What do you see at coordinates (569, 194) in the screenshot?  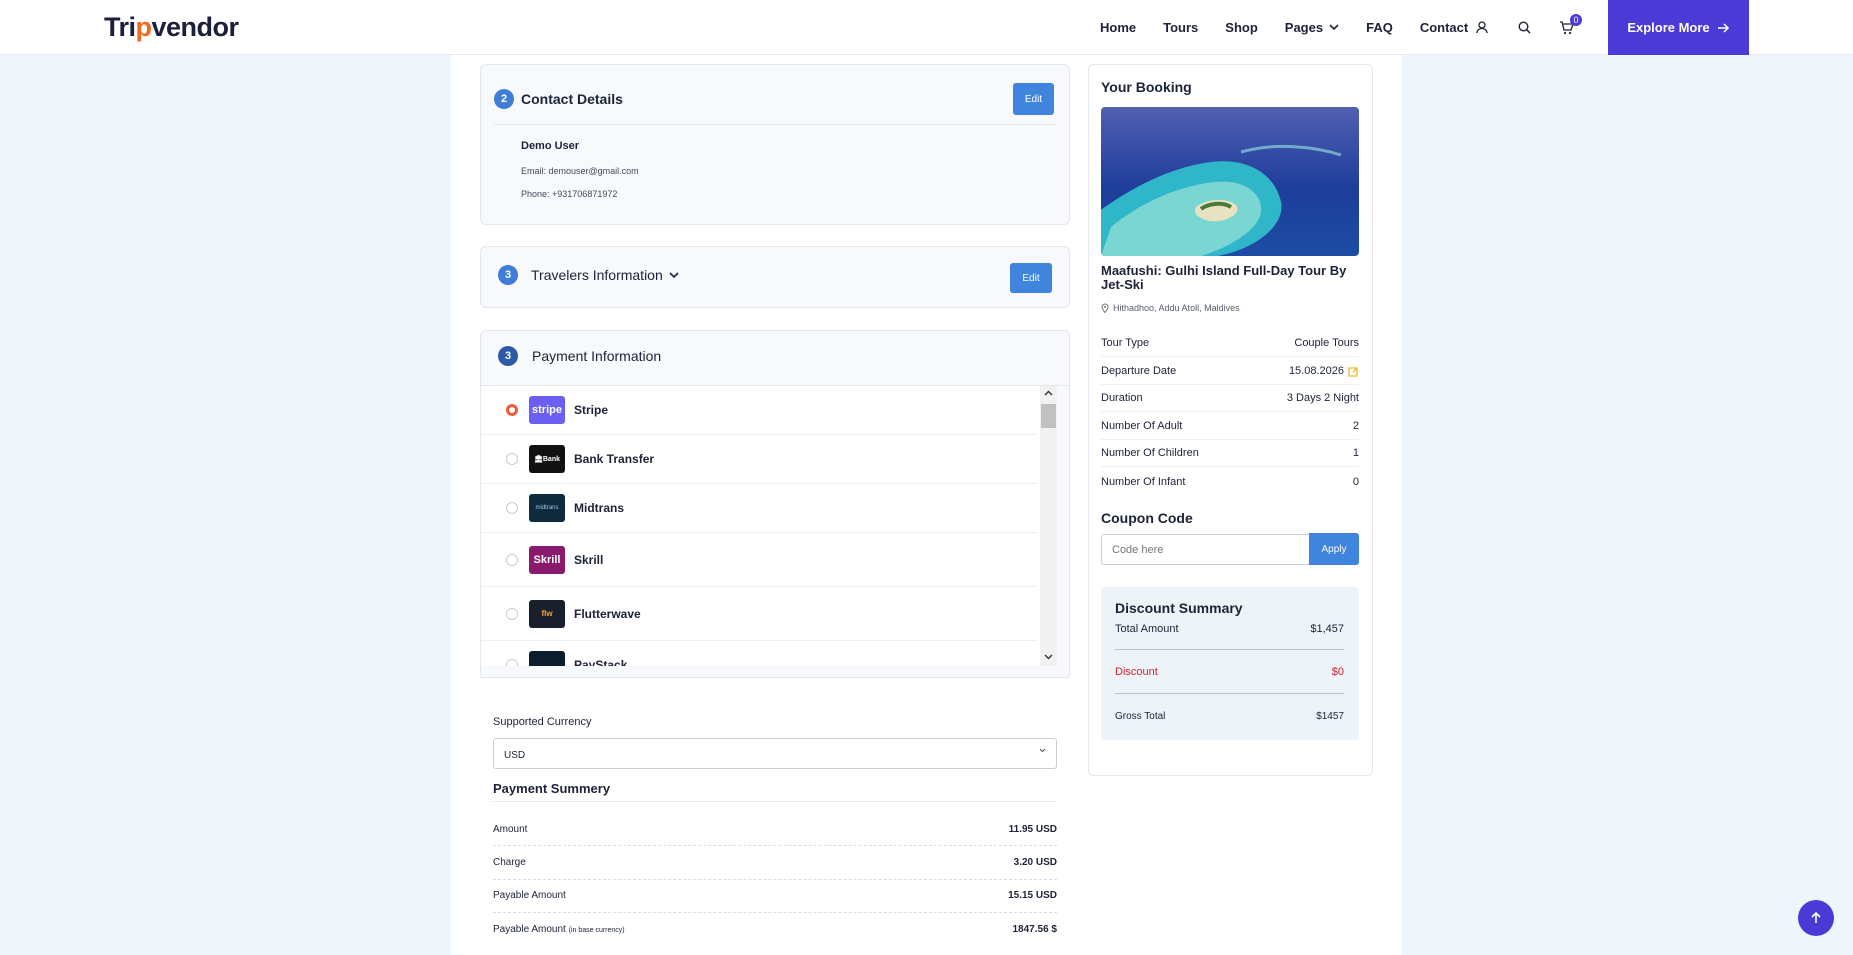 I see `contact-phone: Phone: +931706871972` at bounding box center [569, 194].